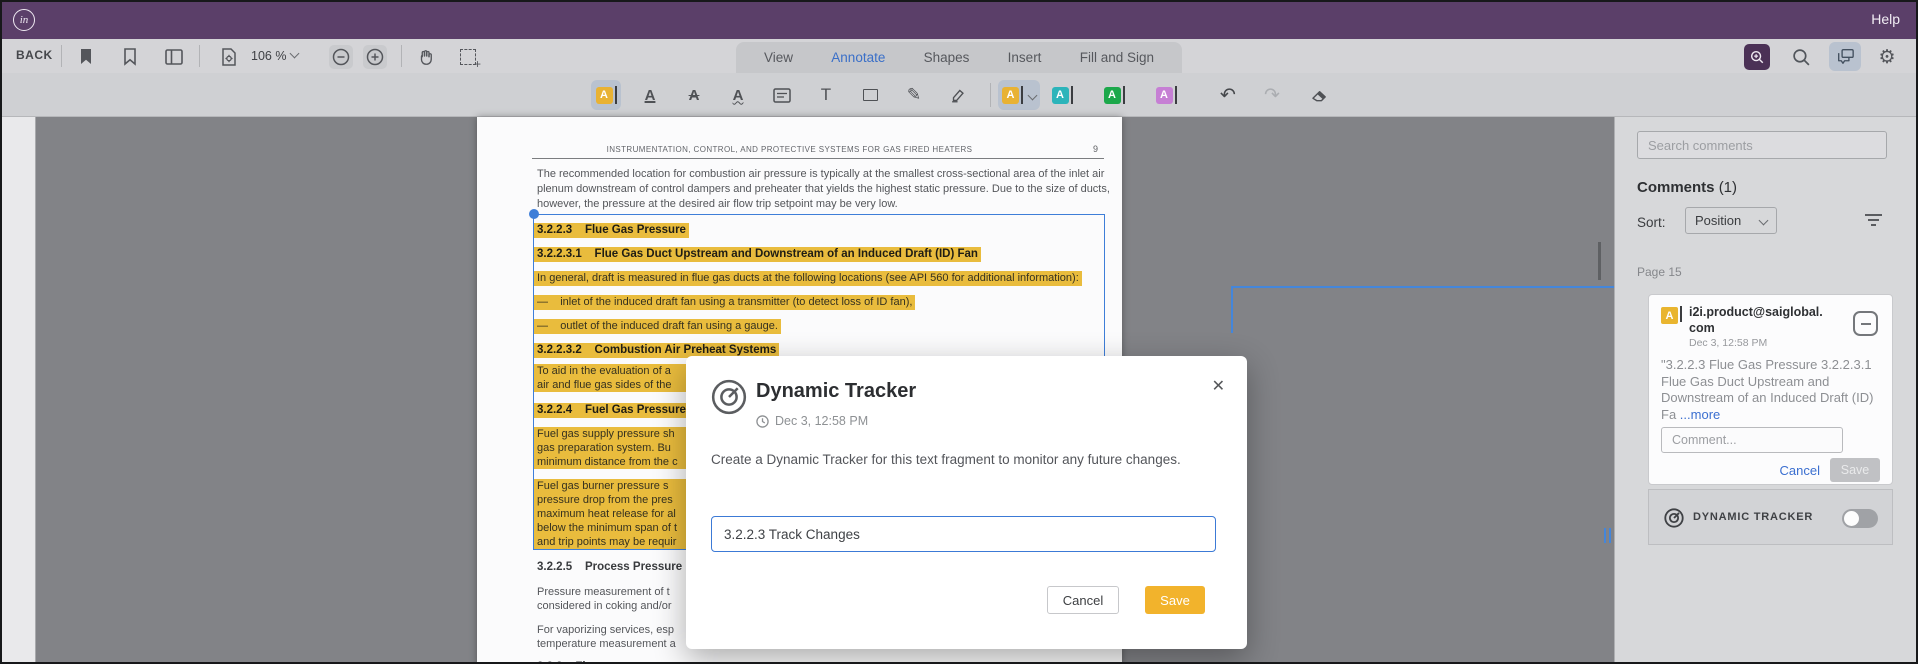  I want to click on zoom-in-button, so click(375, 57).